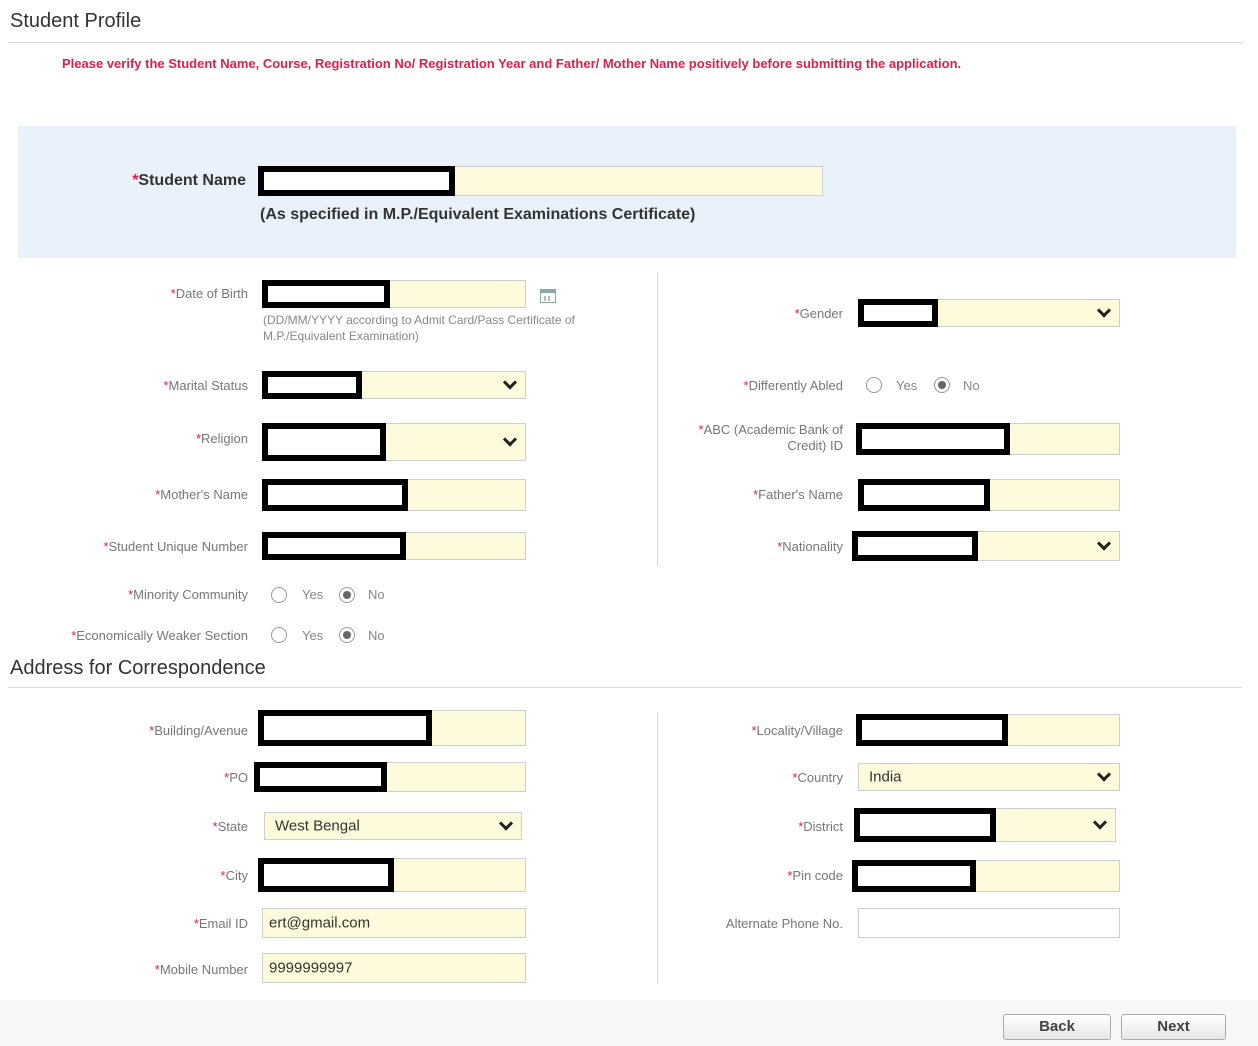  What do you see at coordinates (198, 730) in the screenshot?
I see `building-label: *Building/Avenue` at bounding box center [198, 730].